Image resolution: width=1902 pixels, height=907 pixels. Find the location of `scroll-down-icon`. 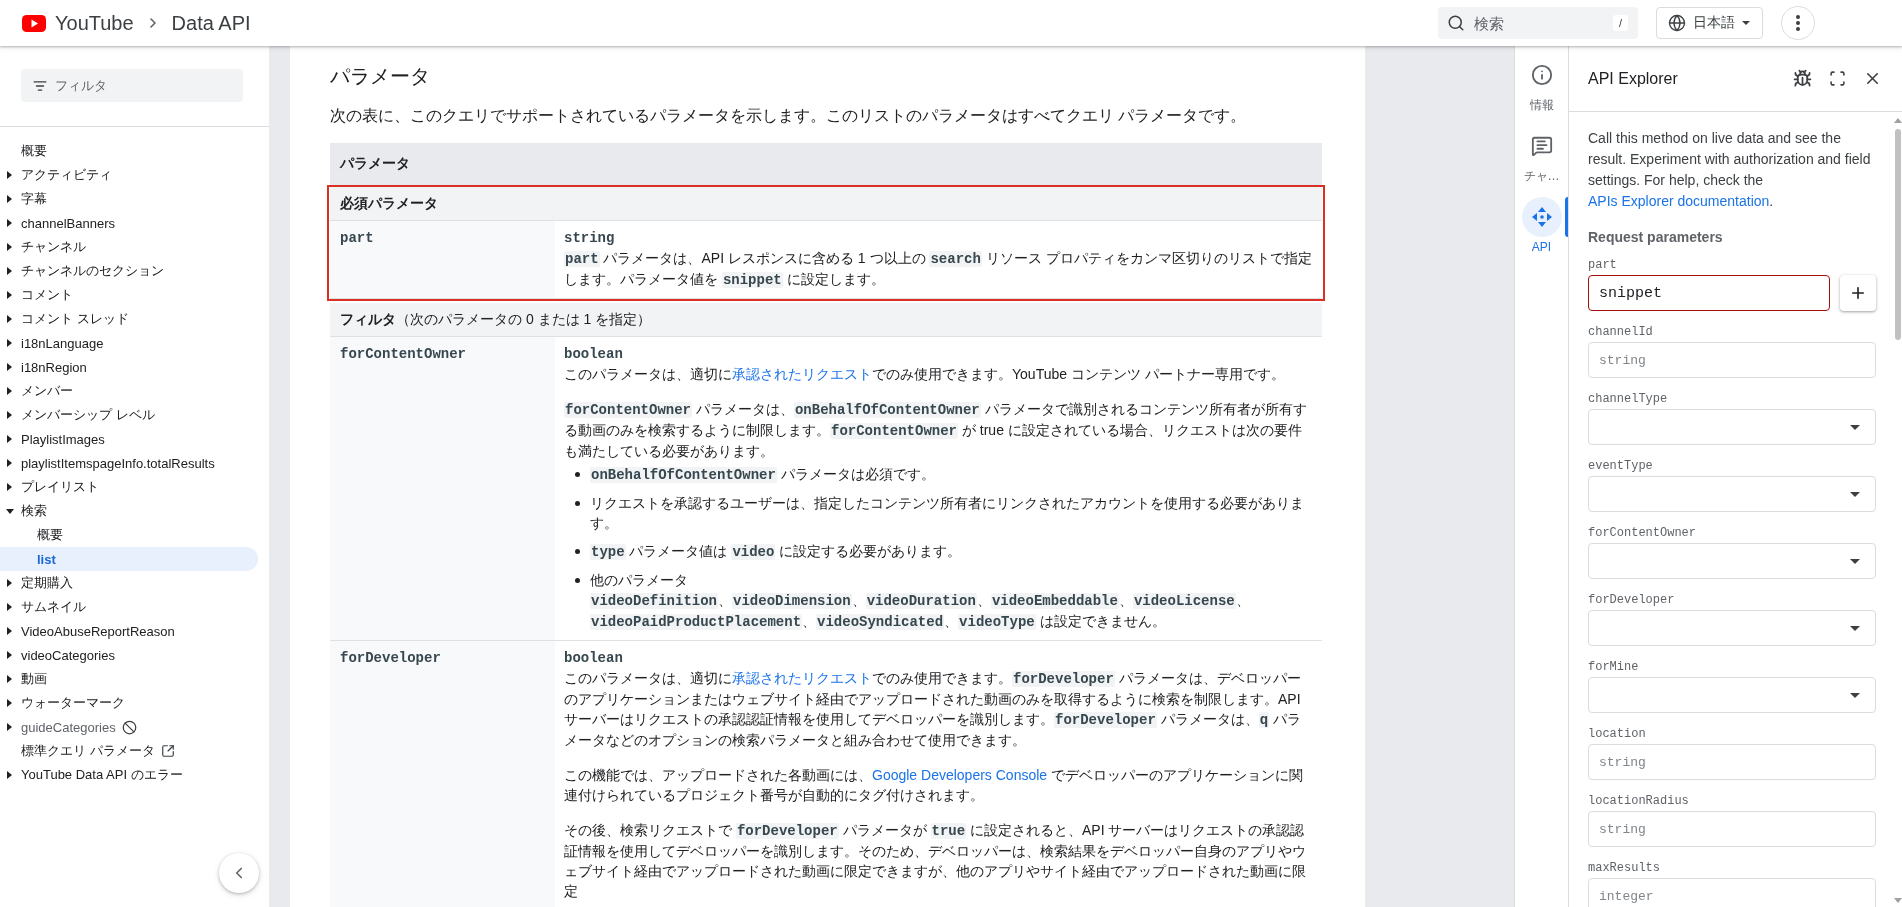

scroll-down-icon is located at coordinates (1898, 900).